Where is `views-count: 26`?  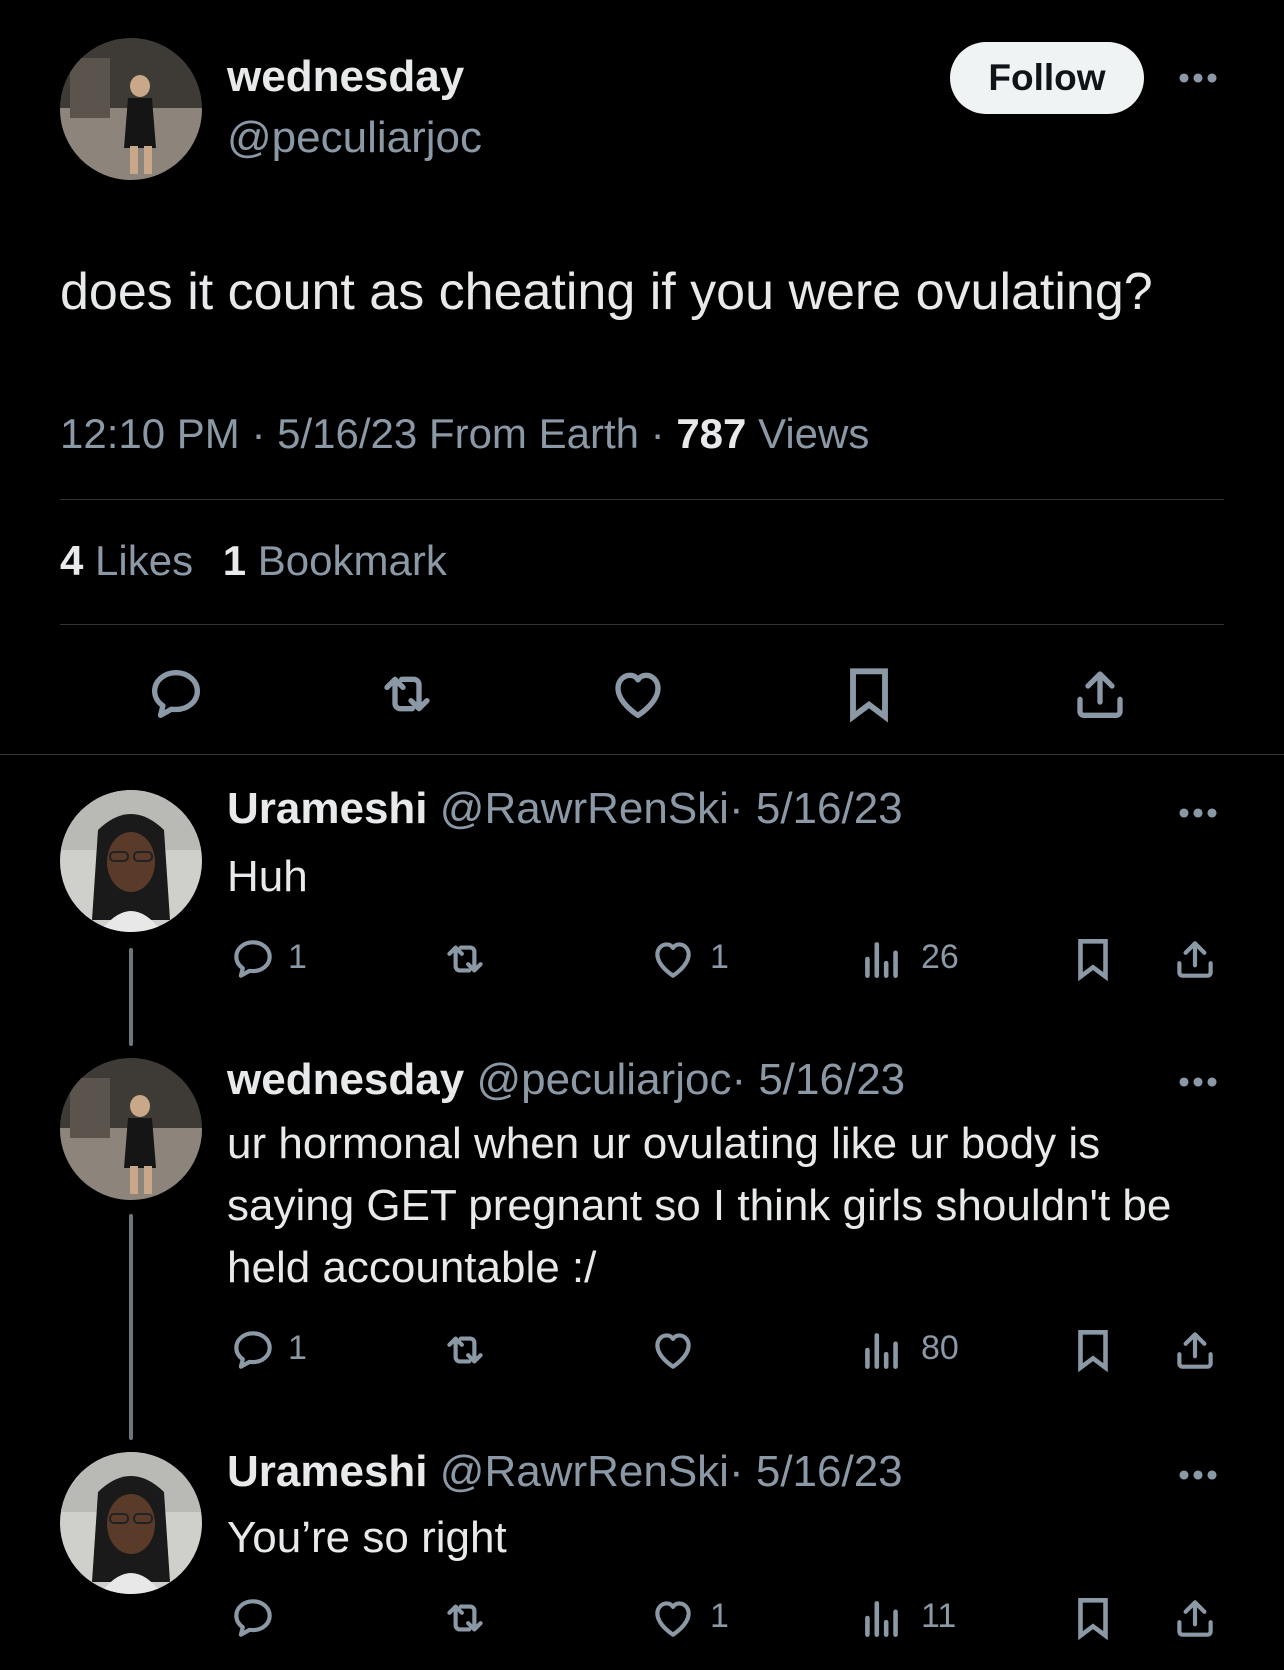
views-count: 26 is located at coordinates (940, 957).